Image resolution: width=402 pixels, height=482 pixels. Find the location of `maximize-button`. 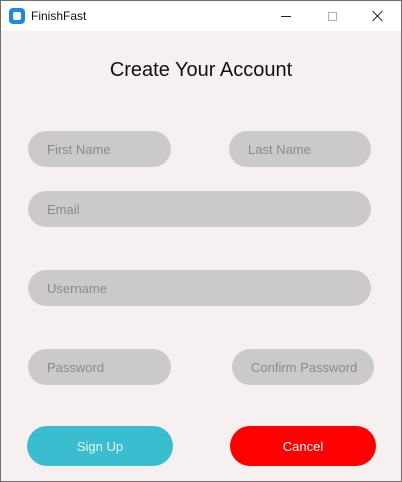

maximize-button is located at coordinates (332, 16).